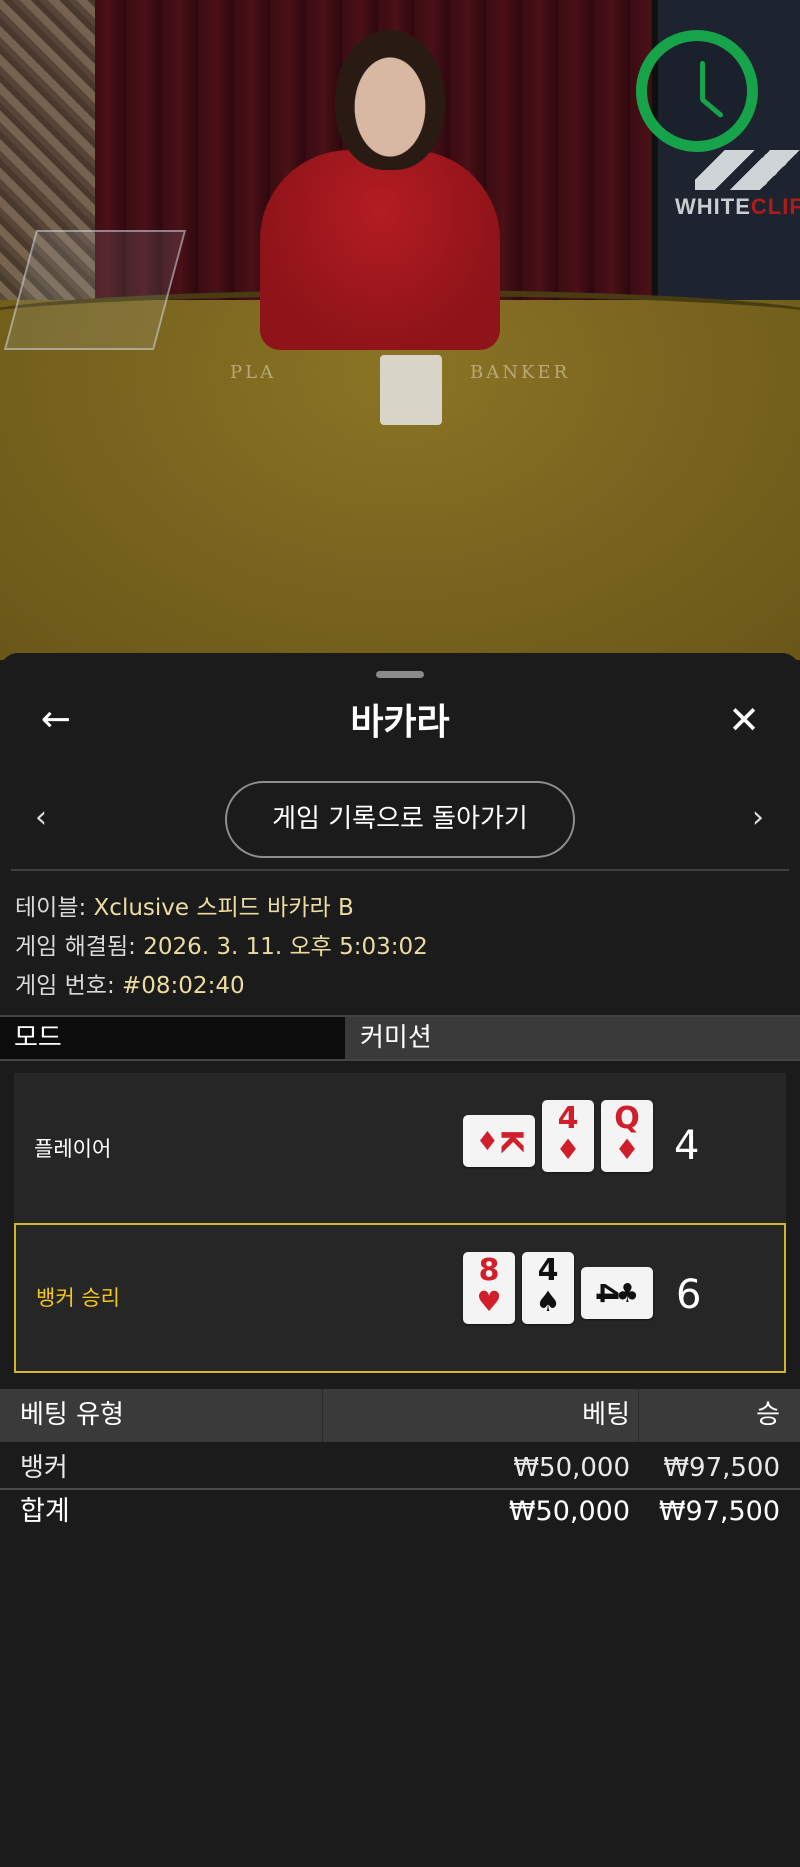 This screenshot has height=1867, width=800. Describe the element at coordinates (75, 947) in the screenshot. I see `resolved-label: 게임 해결됨:` at that location.